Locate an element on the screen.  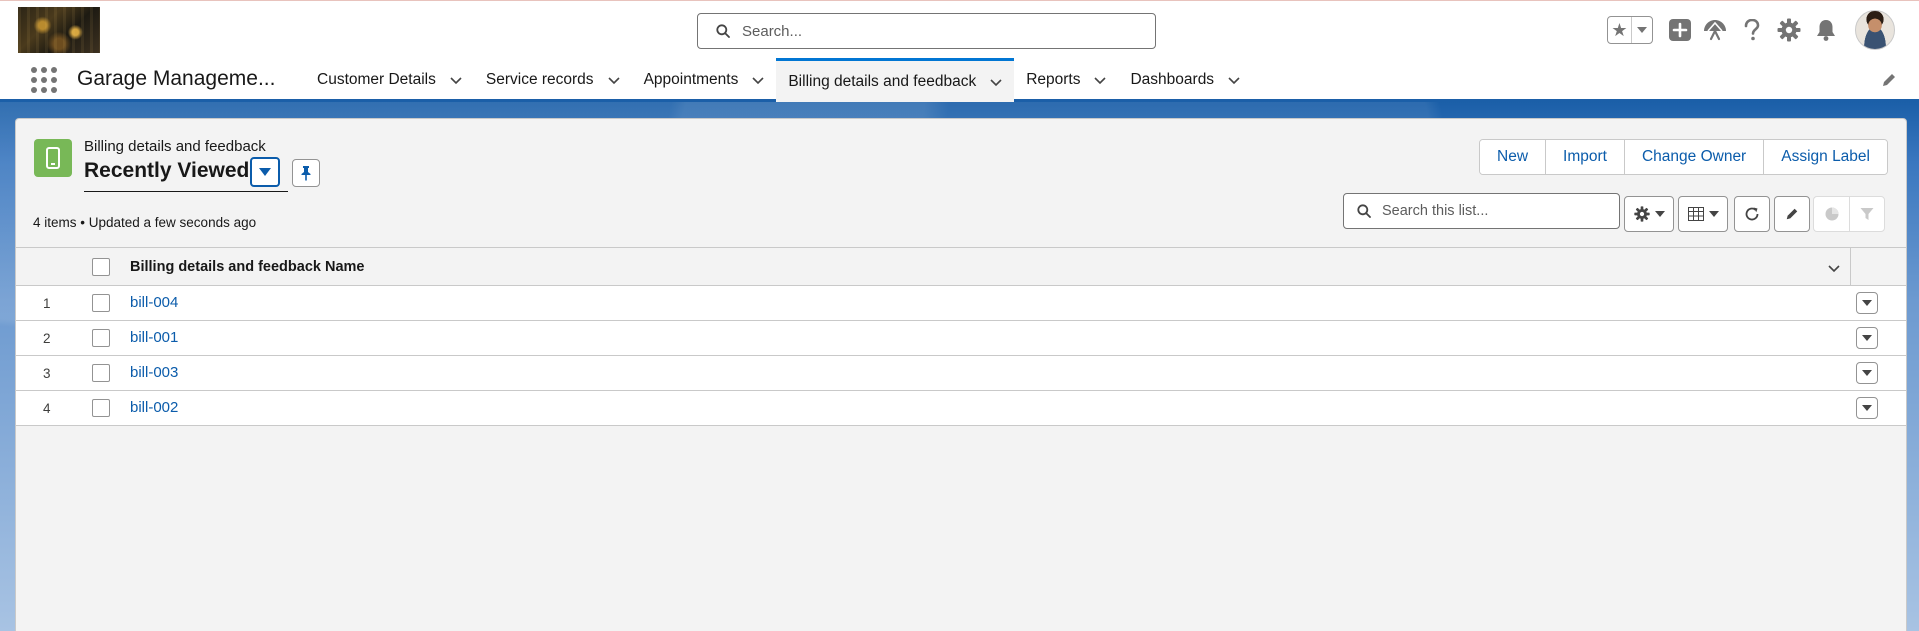
filter-button is located at coordinates (1867, 214).